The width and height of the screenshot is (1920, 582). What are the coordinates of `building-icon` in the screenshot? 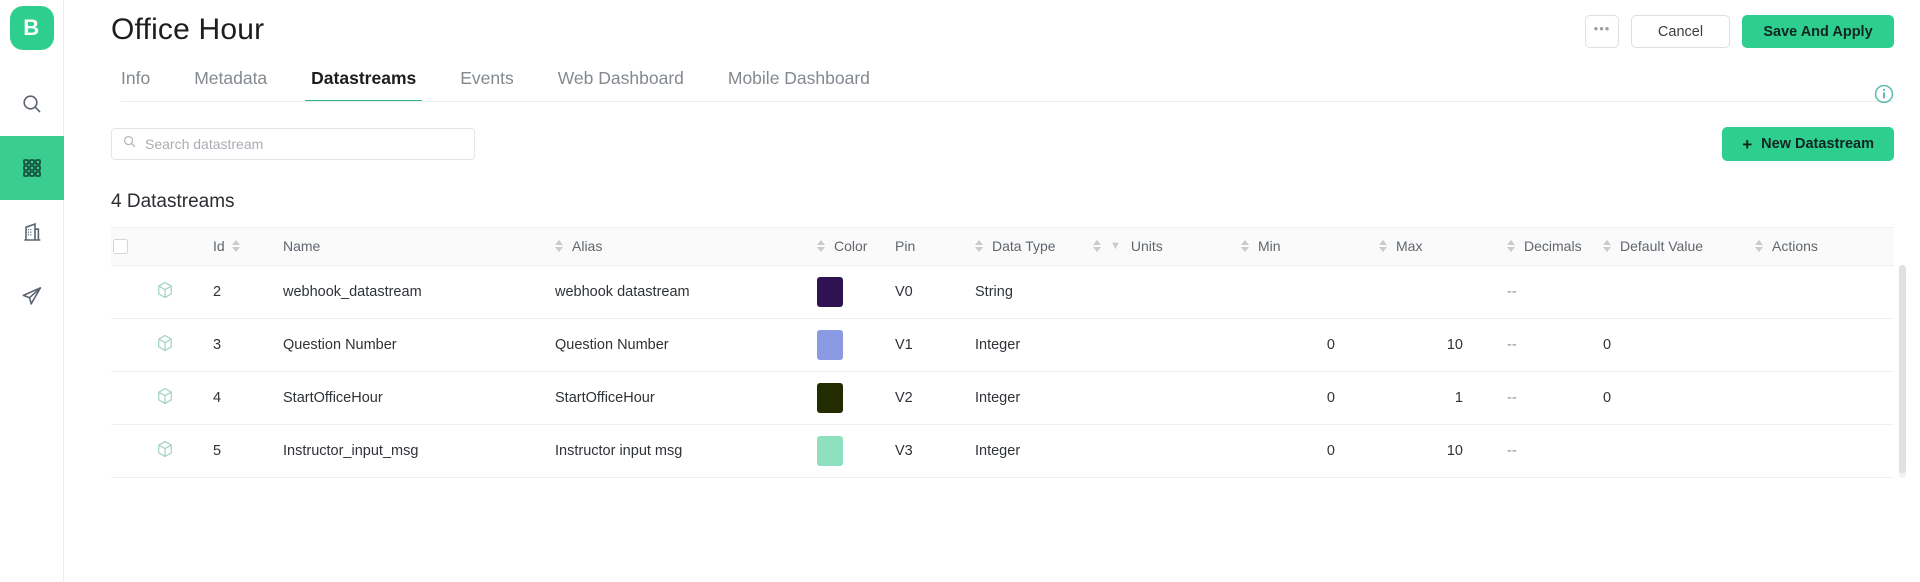 It's located at (32, 232).